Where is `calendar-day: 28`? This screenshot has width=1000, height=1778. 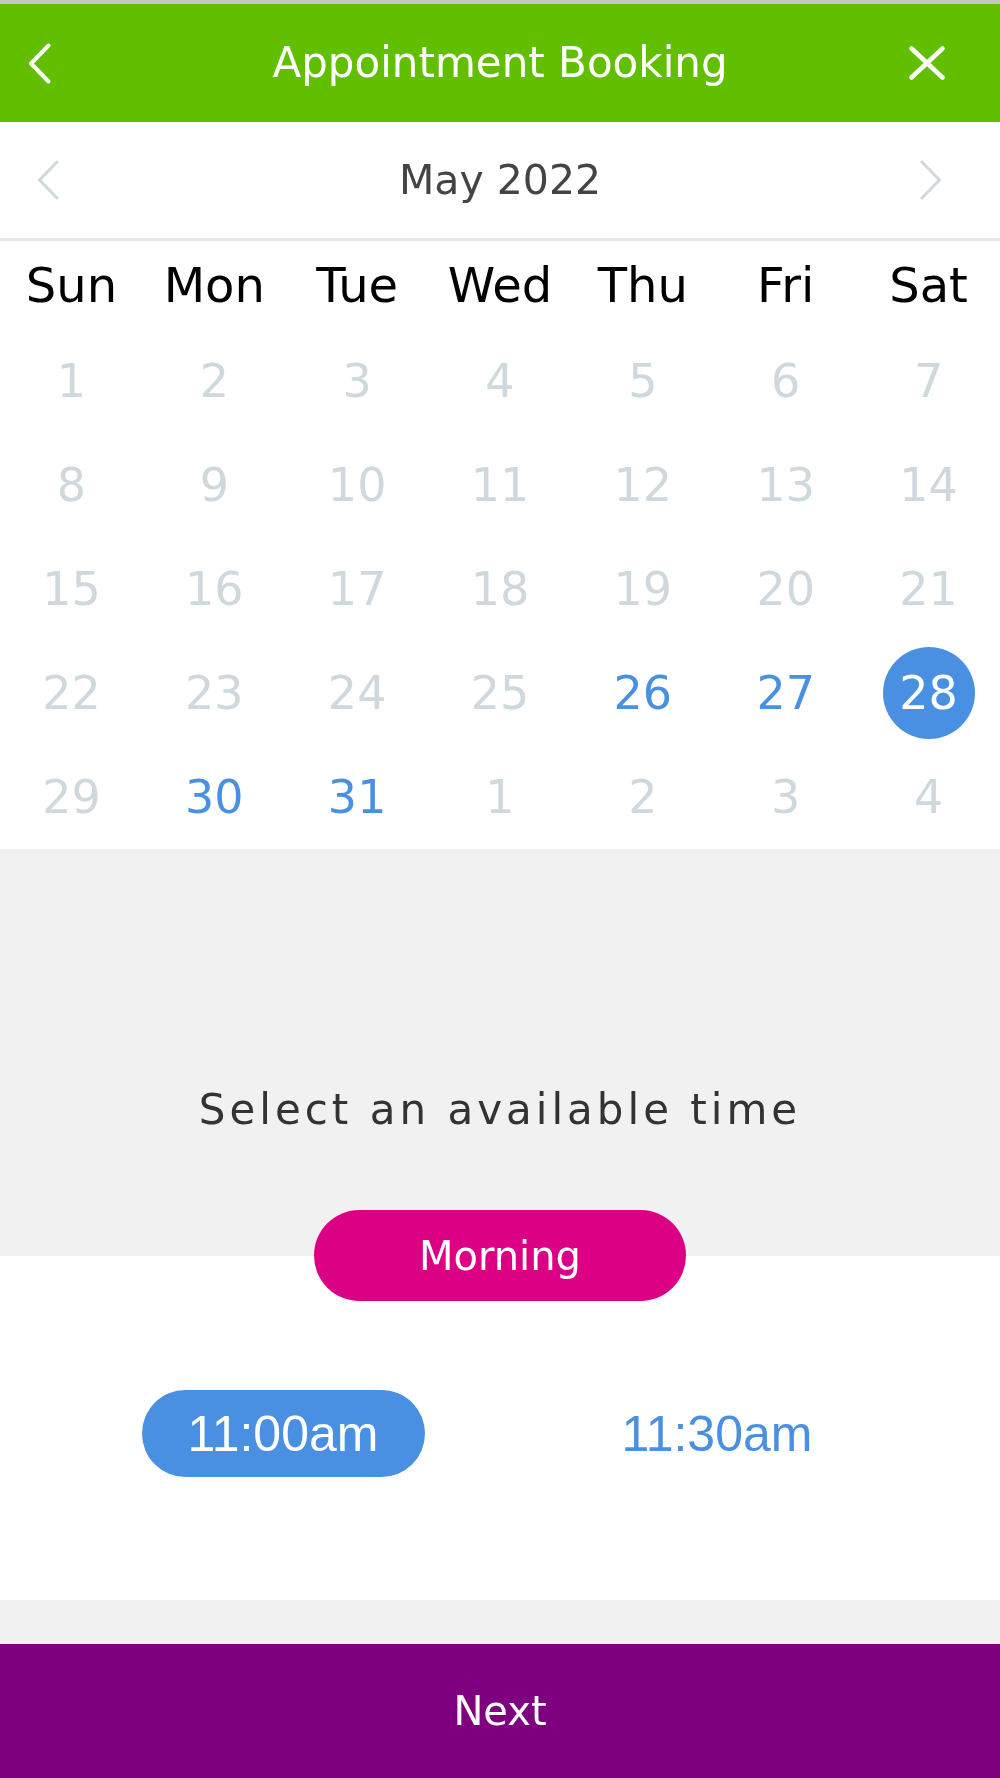
calendar-day: 28 is located at coordinates (928, 693).